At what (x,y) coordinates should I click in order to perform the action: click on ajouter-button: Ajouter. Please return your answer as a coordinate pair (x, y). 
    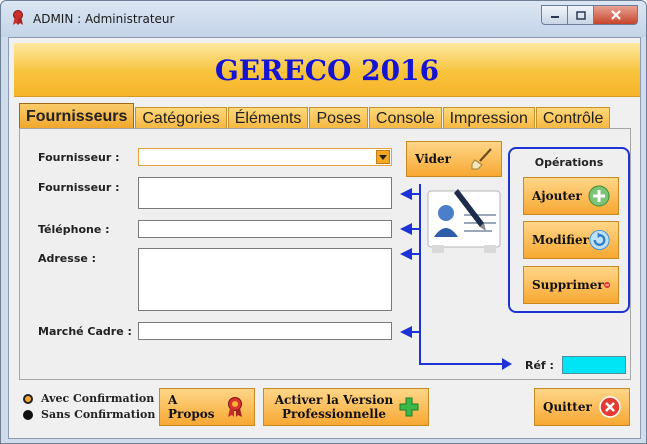
    Looking at the image, I should click on (571, 196).